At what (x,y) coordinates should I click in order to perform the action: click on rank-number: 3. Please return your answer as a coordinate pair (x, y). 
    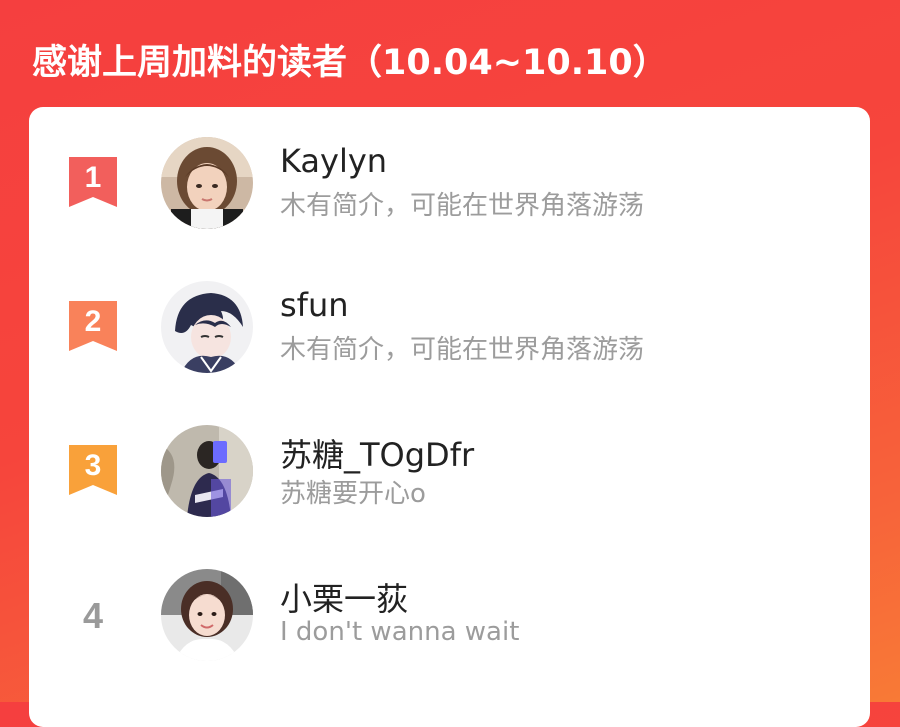
    Looking at the image, I should click on (93, 465).